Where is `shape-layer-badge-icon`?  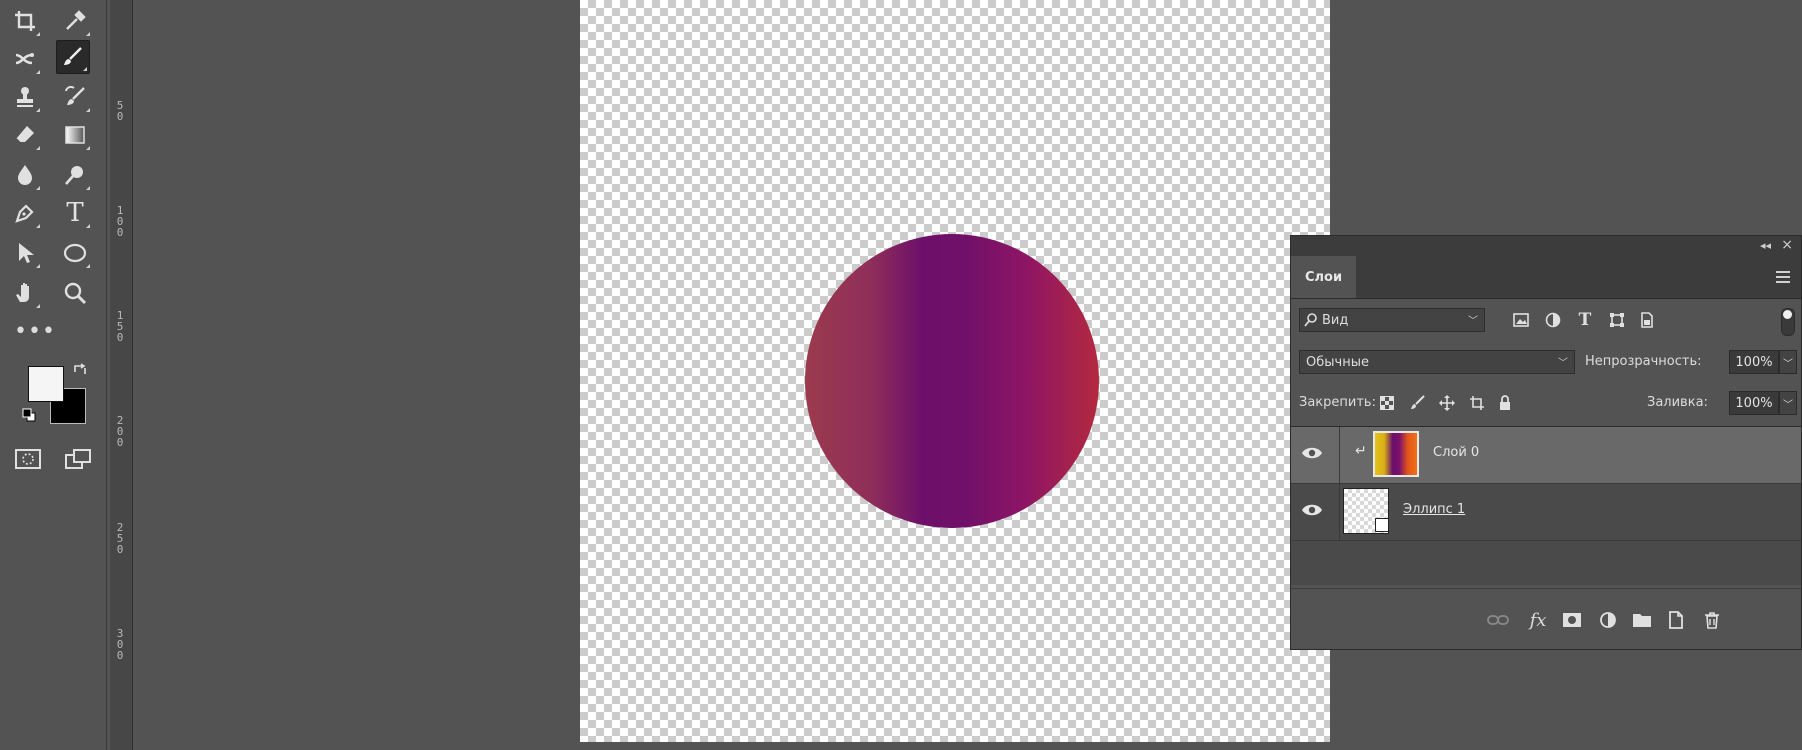 shape-layer-badge-icon is located at coordinates (1382, 525).